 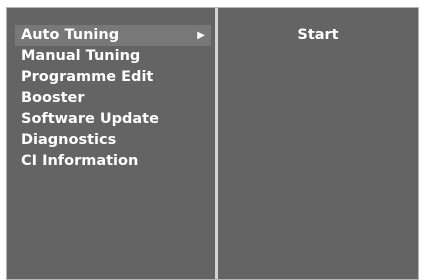 I want to click on menu-item-diagnostics: Diagnostics, so click(x=113, y=140).